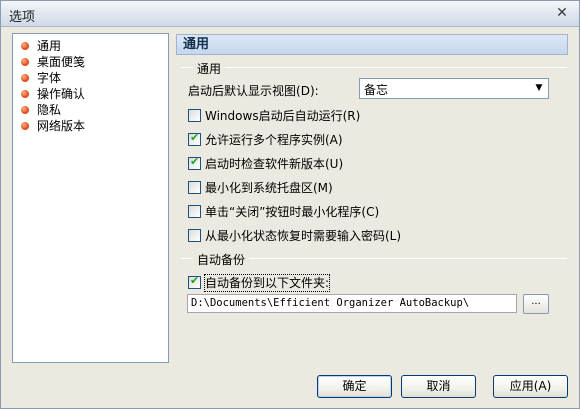  I want to click on option-label: 从最小化状态恢复时需要输入密码(L), so click(303, 236).